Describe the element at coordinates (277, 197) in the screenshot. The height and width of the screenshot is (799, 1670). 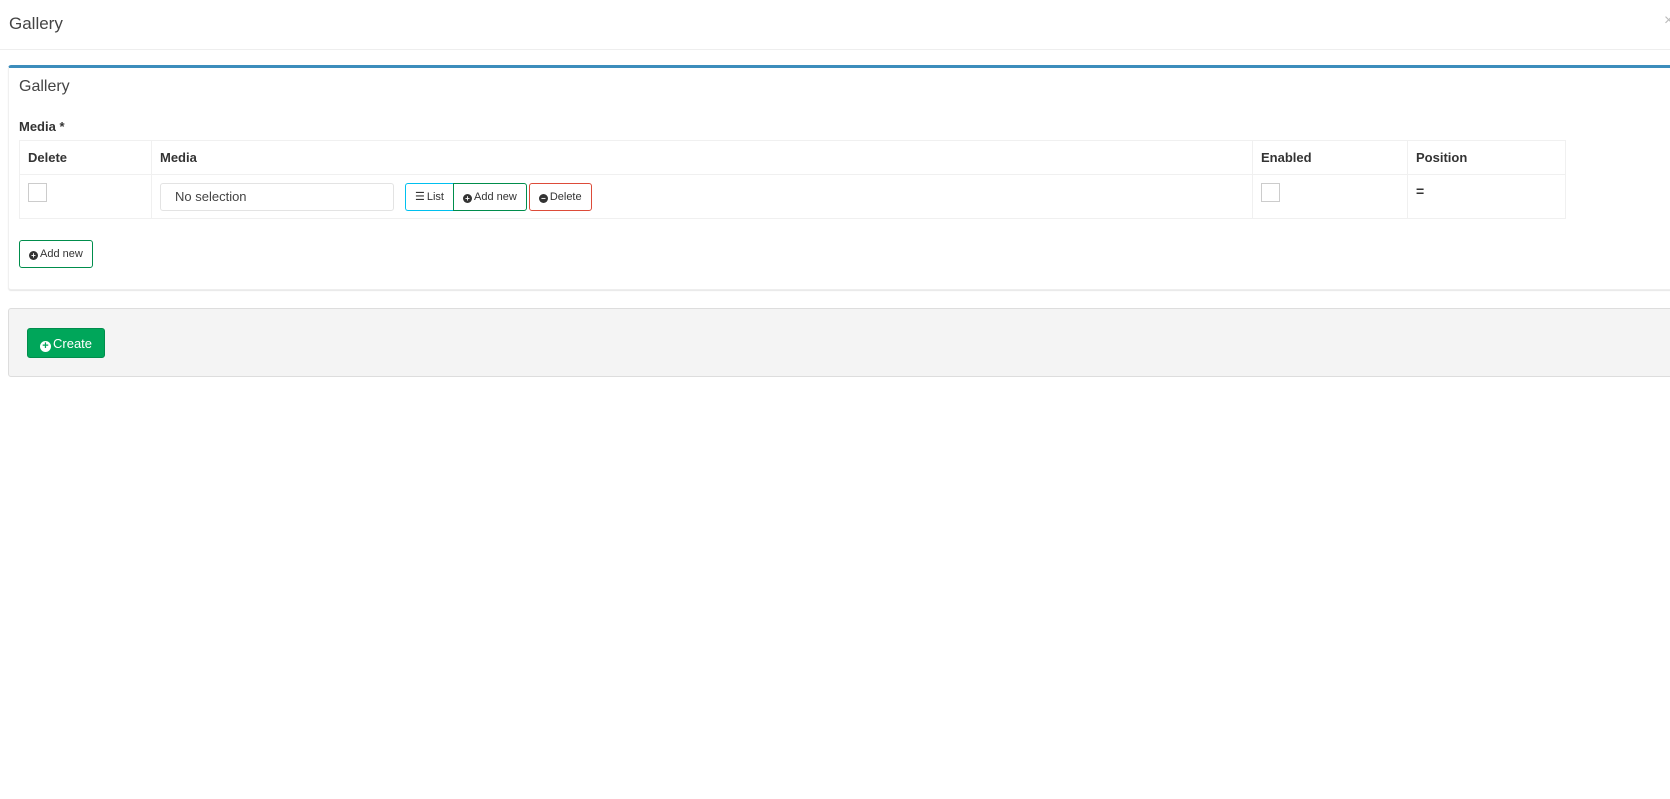
I see `media-selection-field: No selection` at that location.